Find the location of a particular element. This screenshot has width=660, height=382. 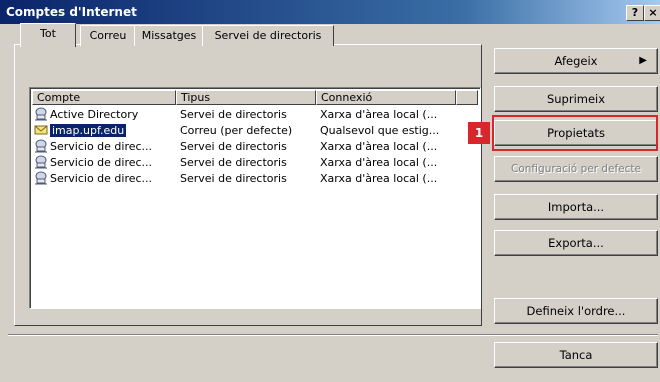

tab-servei-directoris: Servei de directoris is located at coordinates (268, 35).